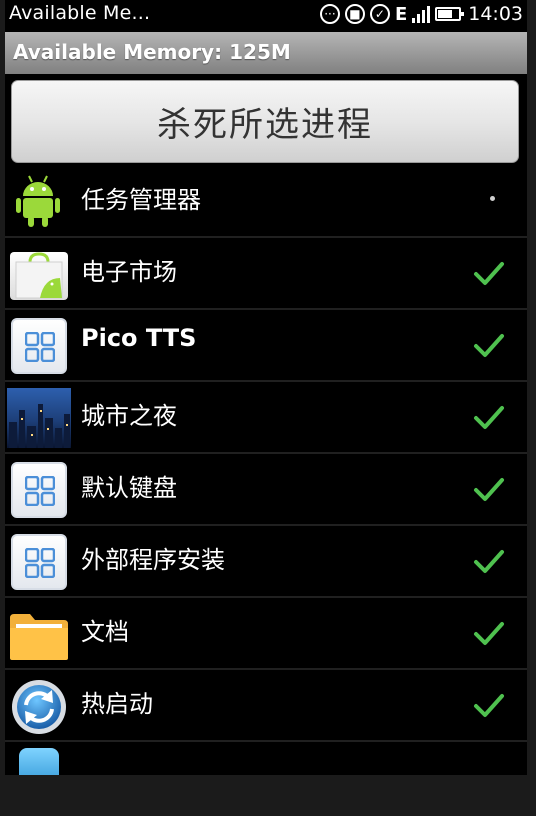 The height and width of the screenshot is (816, 536). I want to click on status-time: 14:03, so click(495, 14).